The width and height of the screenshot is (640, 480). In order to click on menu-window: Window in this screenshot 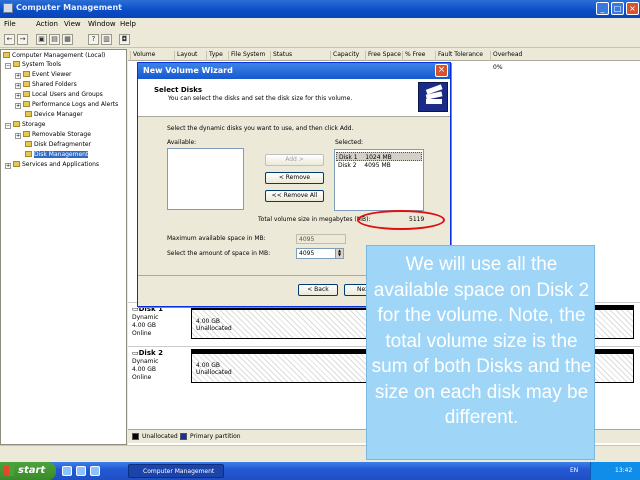, I will do `click(102, 24)`.